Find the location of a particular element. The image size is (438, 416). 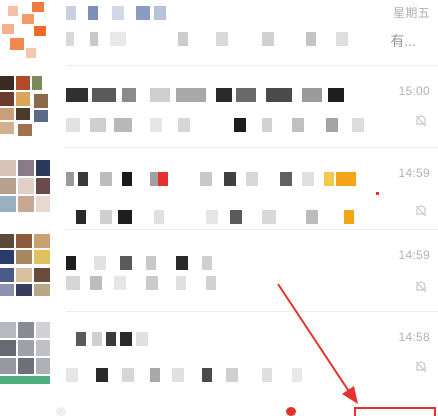

chat-time: 15:00 is located at coordinates (414, 91).